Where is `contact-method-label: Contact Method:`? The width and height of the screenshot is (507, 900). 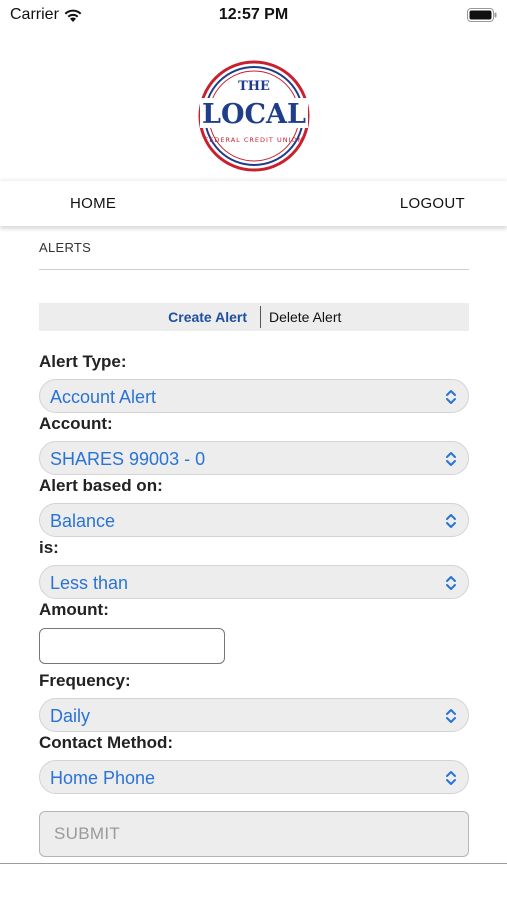 contact-method-label: Contact Method: is located at coordinates (106, 742).